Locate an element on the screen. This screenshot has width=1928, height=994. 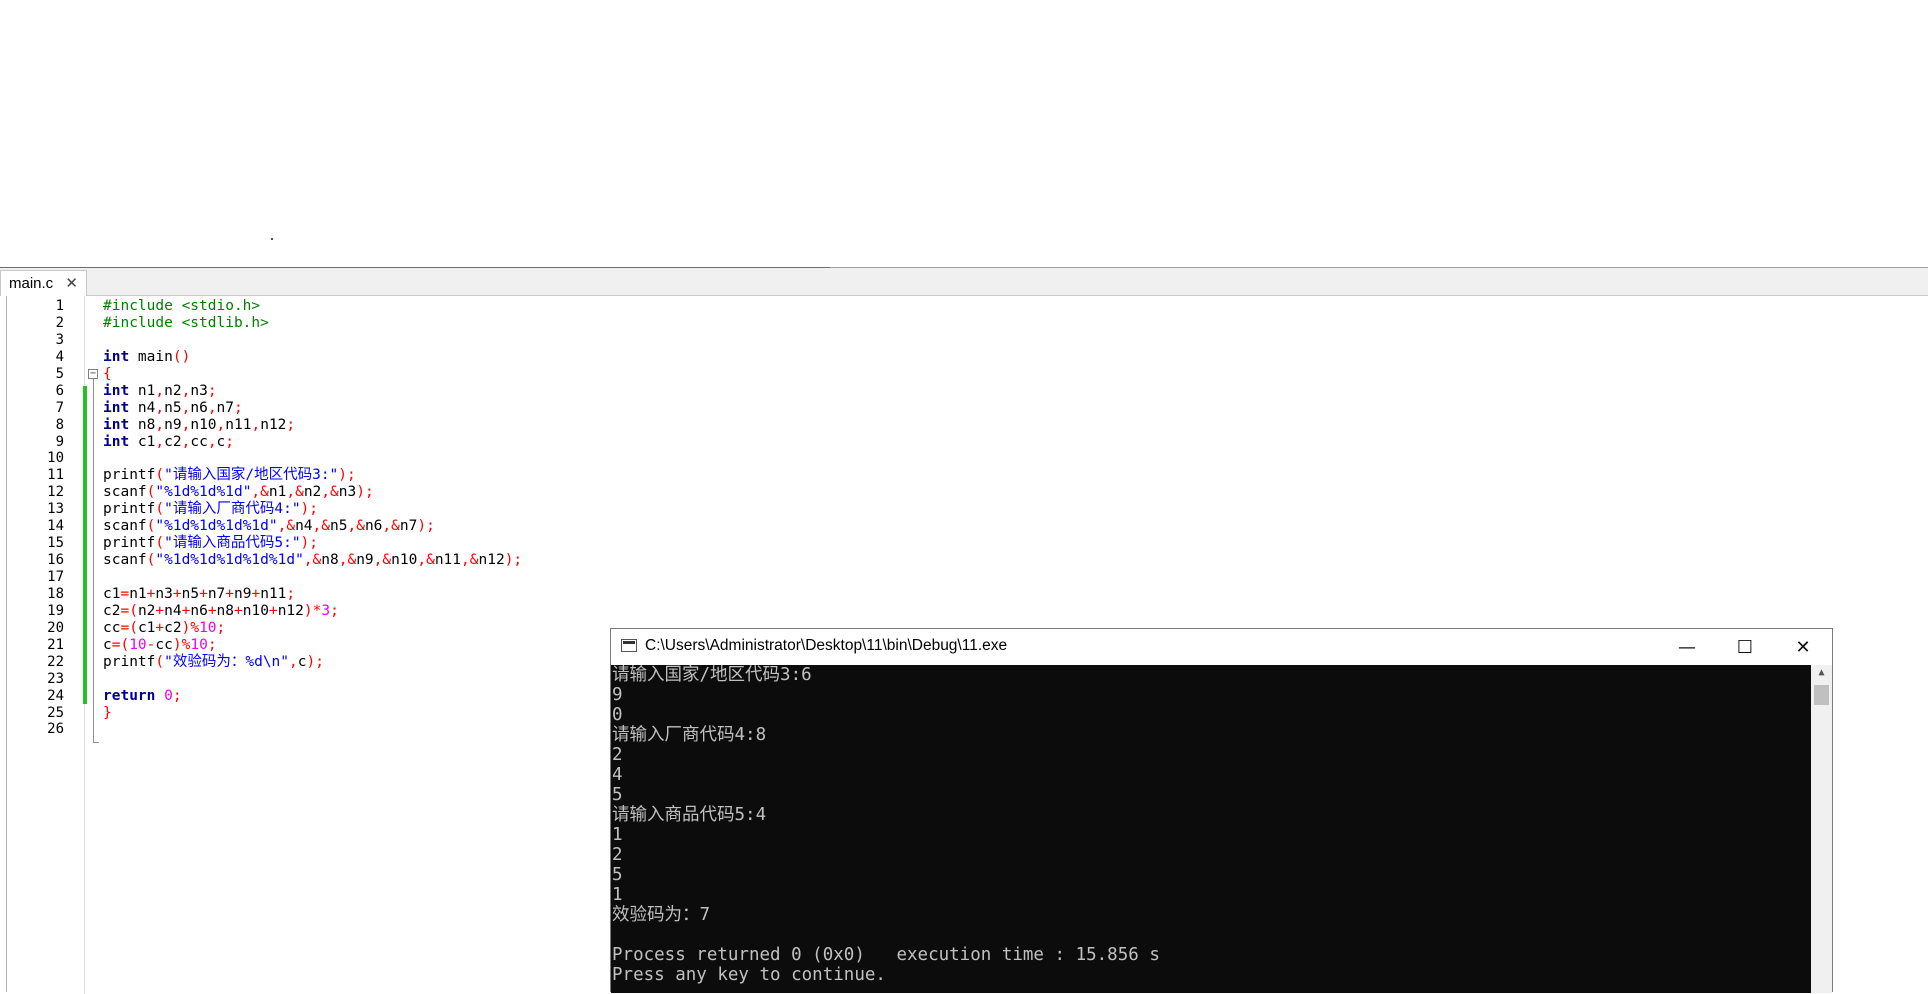
console-app-icon is located at coordinates (629, 645).